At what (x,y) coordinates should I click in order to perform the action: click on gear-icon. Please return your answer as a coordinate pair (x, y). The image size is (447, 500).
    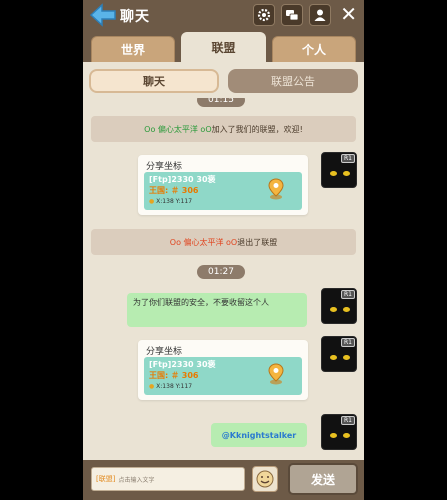
    Looking at the image, I should click on (264, 15).